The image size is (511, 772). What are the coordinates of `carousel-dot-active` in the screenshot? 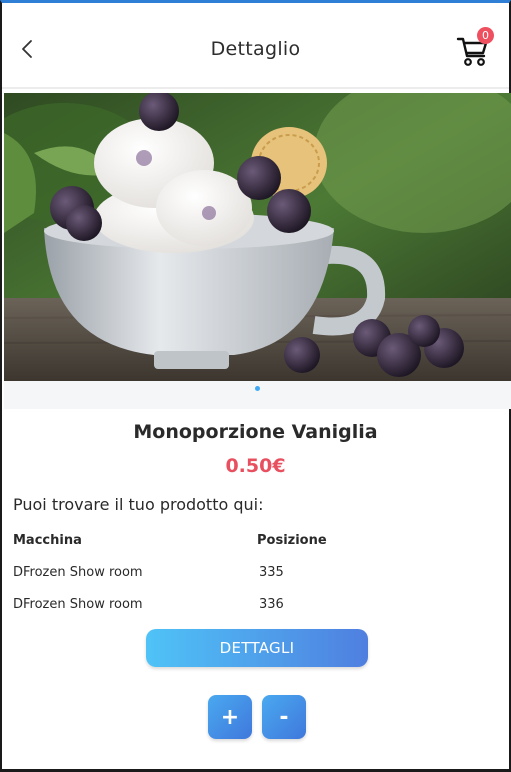 It's located at (257, 388).